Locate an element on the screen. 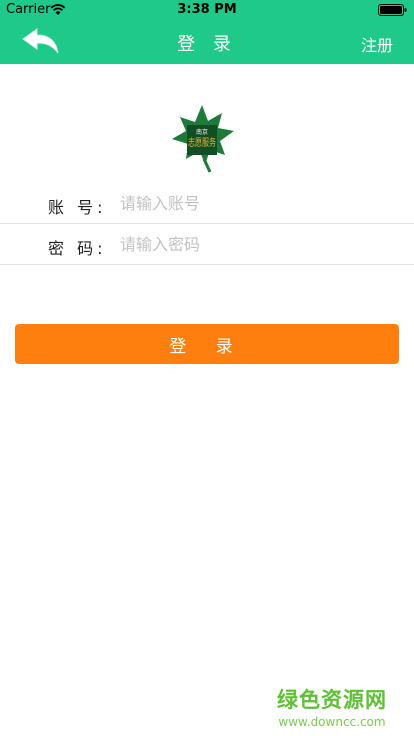 This screenshot has height=736, width=414. account-label: 账 号: is located at coordinates (77, 207).